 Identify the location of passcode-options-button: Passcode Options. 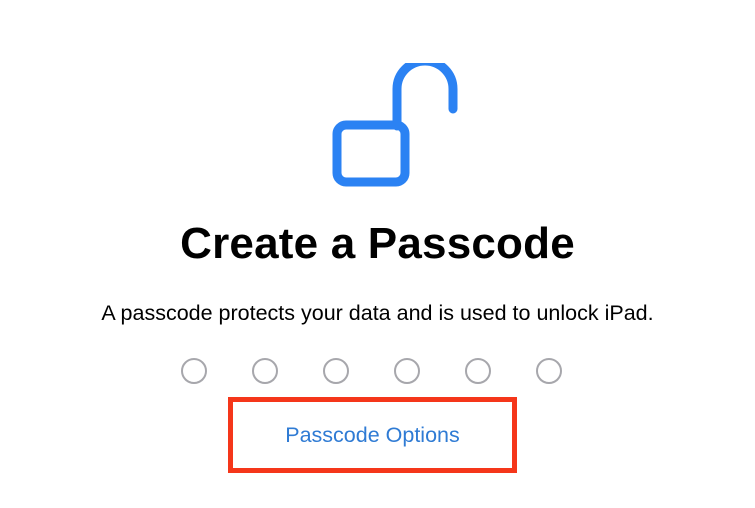
(372, 435).